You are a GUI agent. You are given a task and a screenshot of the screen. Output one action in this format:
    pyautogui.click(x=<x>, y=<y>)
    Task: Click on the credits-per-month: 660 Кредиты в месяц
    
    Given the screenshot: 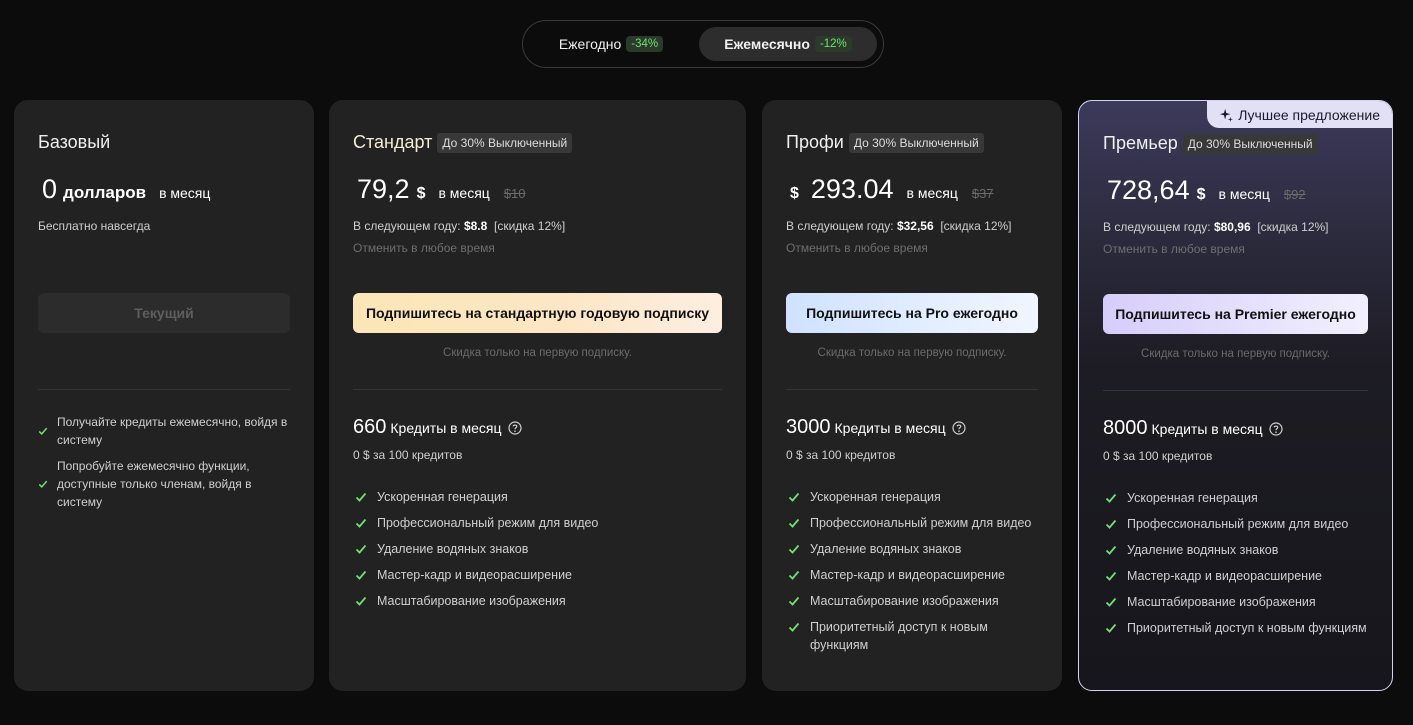 What is the action you would take?
    pyautogui.click(x=437, y=427)
    